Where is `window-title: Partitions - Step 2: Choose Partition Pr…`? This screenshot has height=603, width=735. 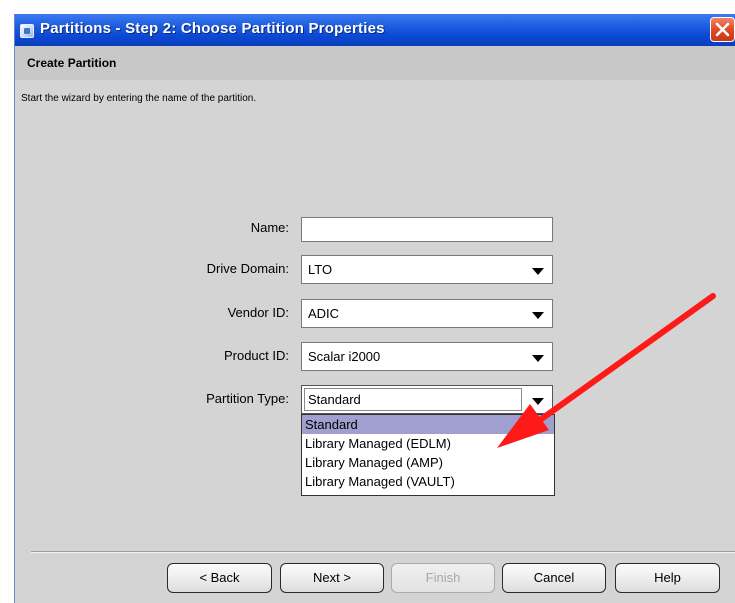 window-title: Partitions - Step 2: Choose Partition Pr… is located at coordinates (212, 28).